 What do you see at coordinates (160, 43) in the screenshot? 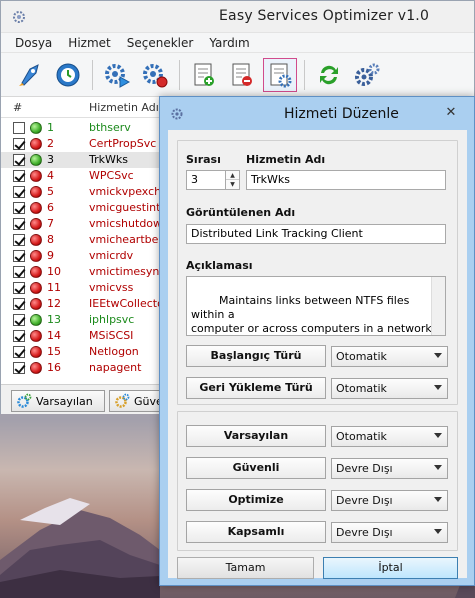
I see `menu-options: Seçenekler` at bounding box center [160, 43].